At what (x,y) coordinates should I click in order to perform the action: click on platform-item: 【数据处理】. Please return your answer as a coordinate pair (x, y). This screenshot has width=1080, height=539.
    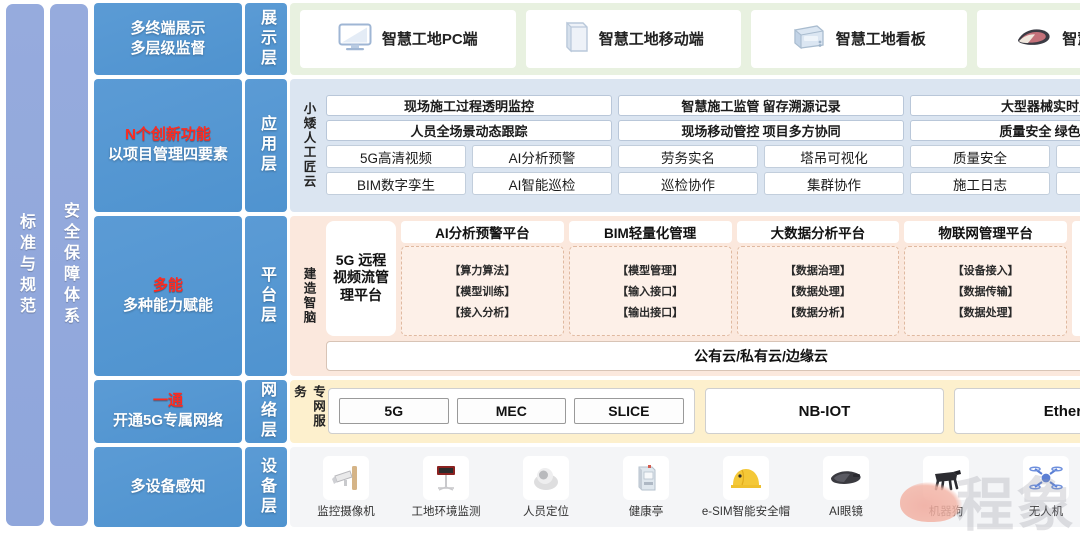
    Looking at the image, I should click on (818, 291).